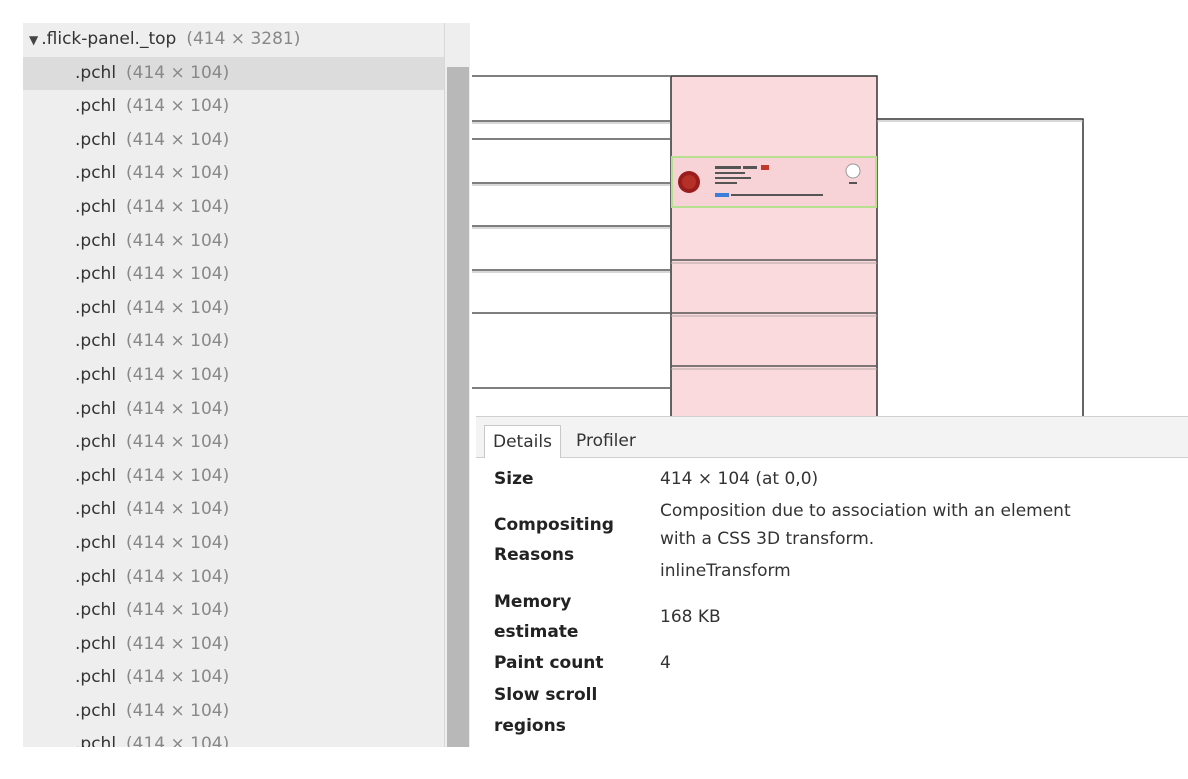 The height and width of the screenshot is (779, 1188). What do you see at coordinates (774, 182) in the screenshot?
I see `selected-layer` at bounding box center [774, 182].